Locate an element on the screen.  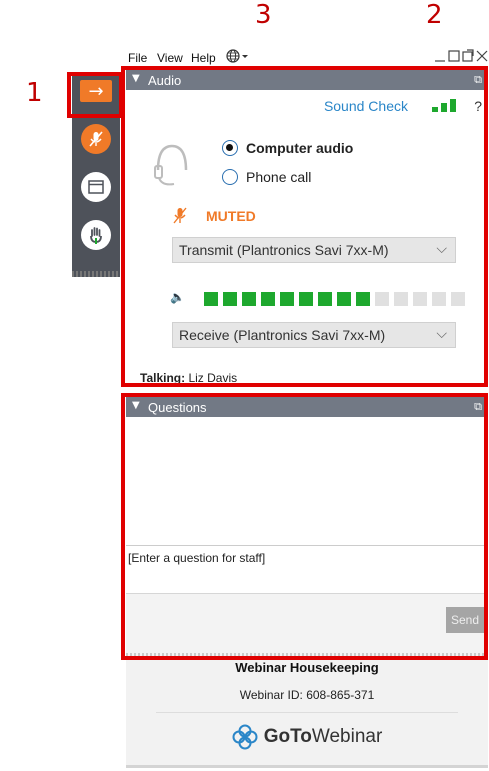
menu-view: View is located at coordinates (170, 58).